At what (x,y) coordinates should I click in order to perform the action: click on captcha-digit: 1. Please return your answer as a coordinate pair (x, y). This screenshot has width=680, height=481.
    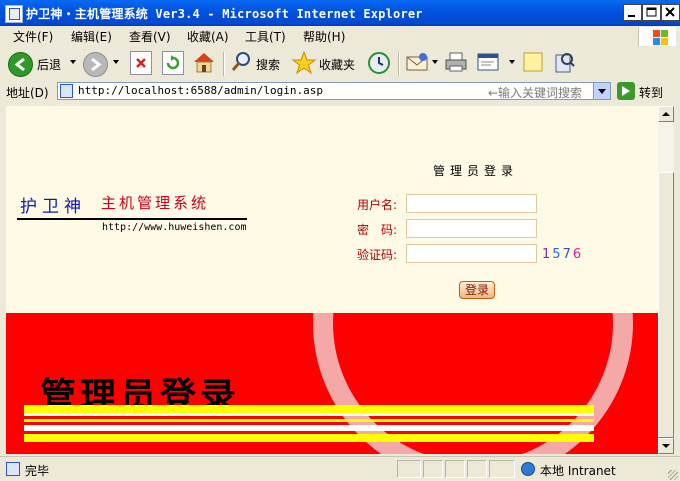
    Looking at the image, I should click on (547, 254).